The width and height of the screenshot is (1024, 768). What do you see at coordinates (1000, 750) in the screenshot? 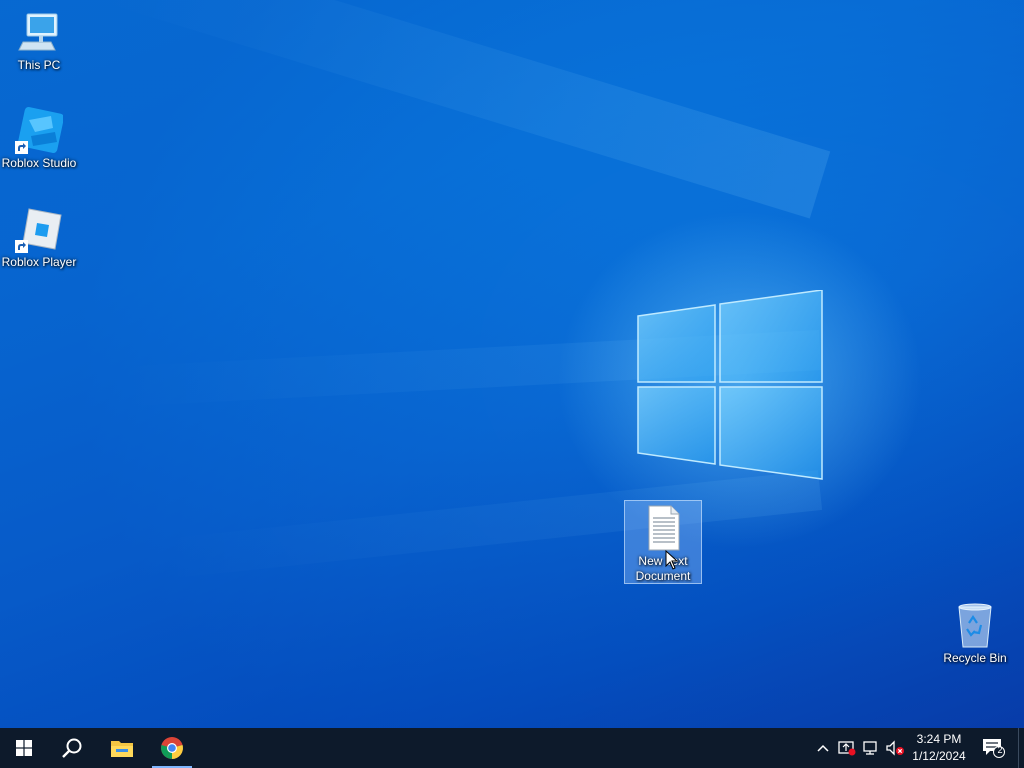
I see `notification-count-badge: 2` at bounding box center [1000, 750].